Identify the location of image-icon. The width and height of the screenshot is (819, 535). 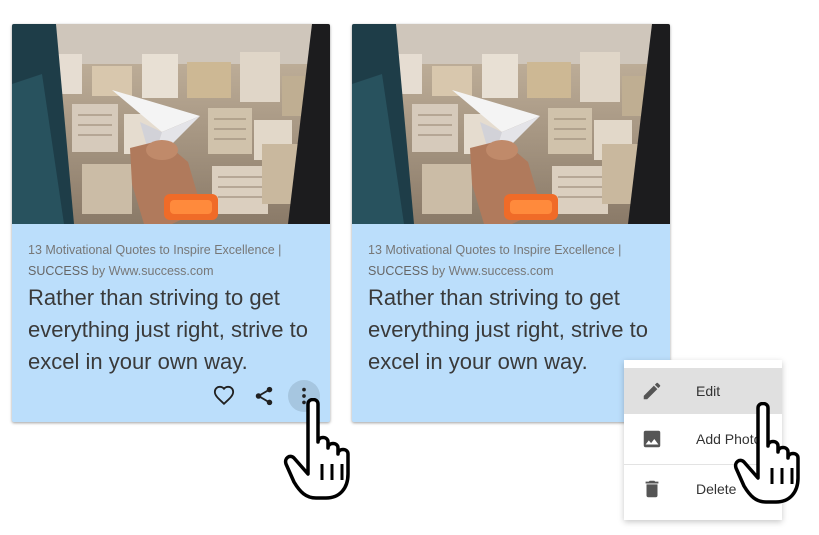
(652, 439).